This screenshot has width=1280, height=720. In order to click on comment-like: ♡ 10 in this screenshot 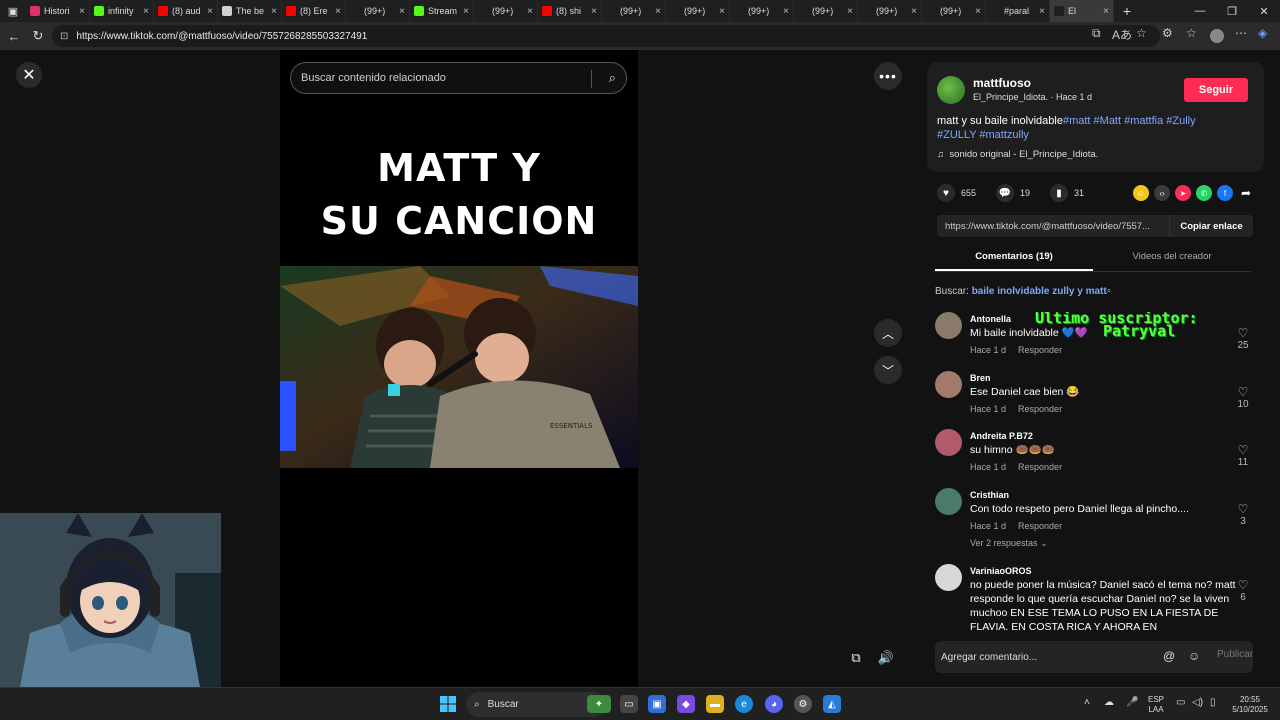, I will do `click(1243, 397)`.